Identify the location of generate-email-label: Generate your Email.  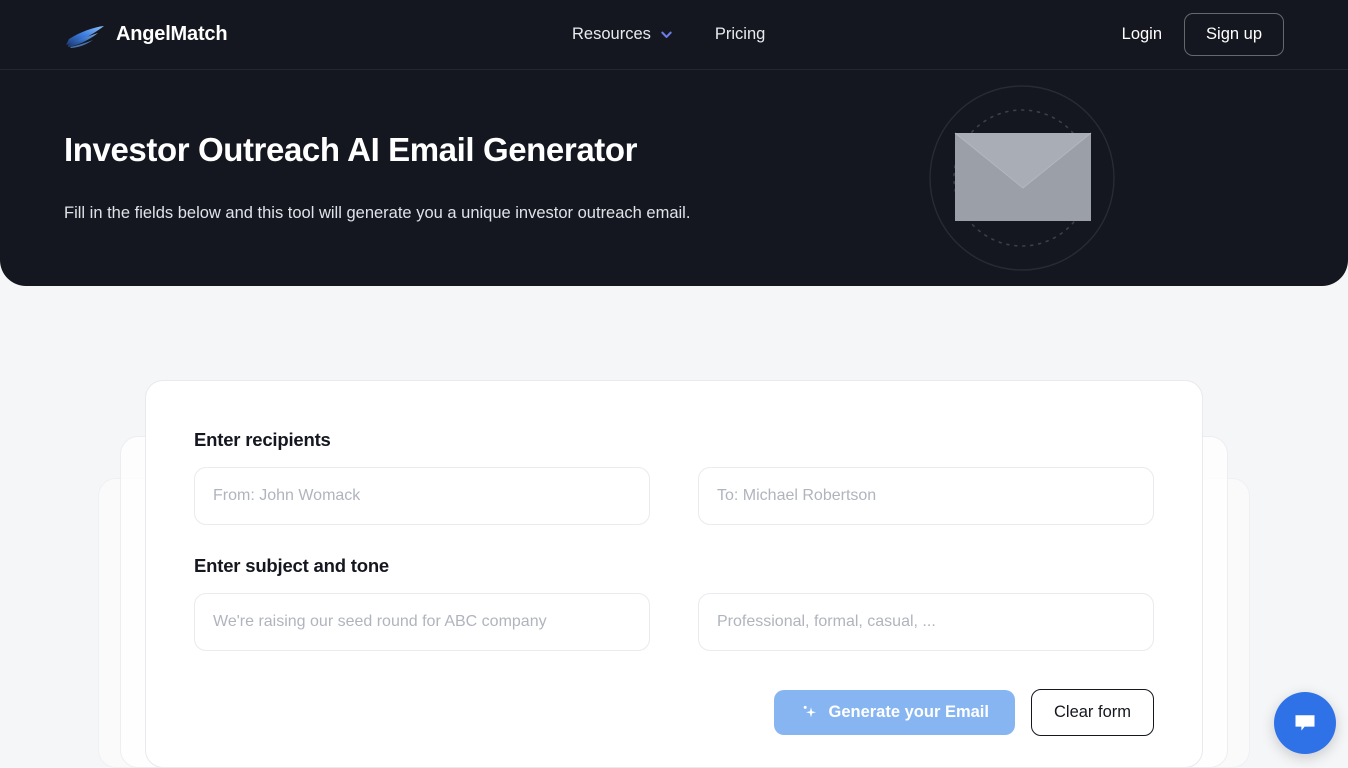
(908, 712).